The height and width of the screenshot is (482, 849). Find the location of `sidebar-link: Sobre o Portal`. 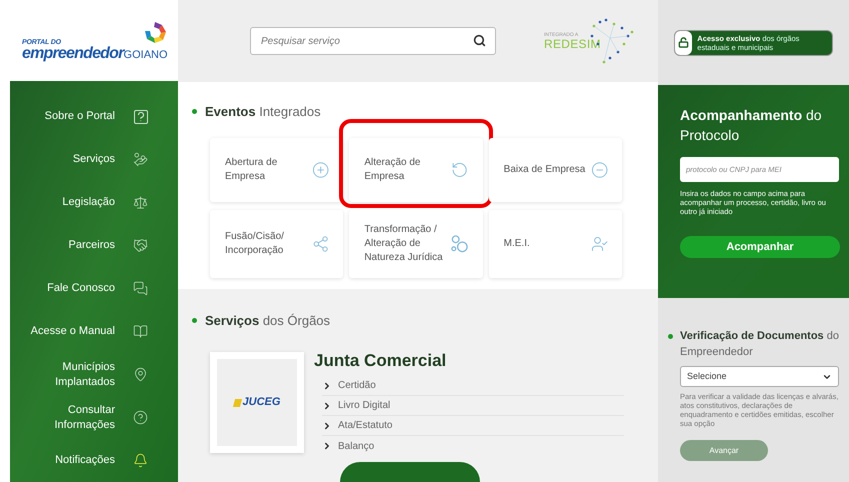

sidebar-link: Sobre o Portal is located at coordinates (65, 116).